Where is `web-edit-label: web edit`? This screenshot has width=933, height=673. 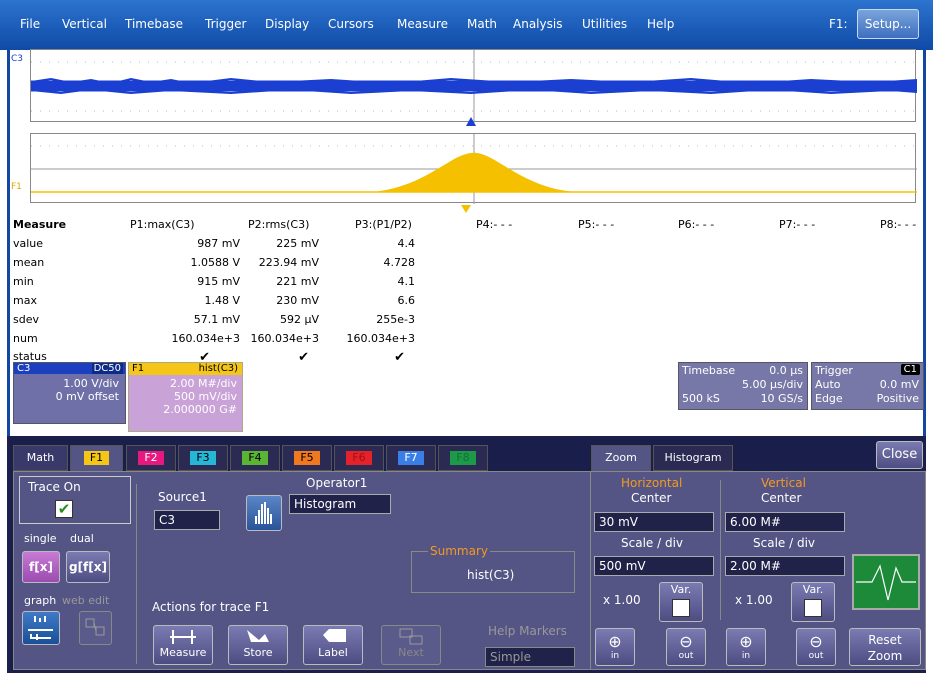 web-edit-label: web edit is located at coordinates (86, 600).